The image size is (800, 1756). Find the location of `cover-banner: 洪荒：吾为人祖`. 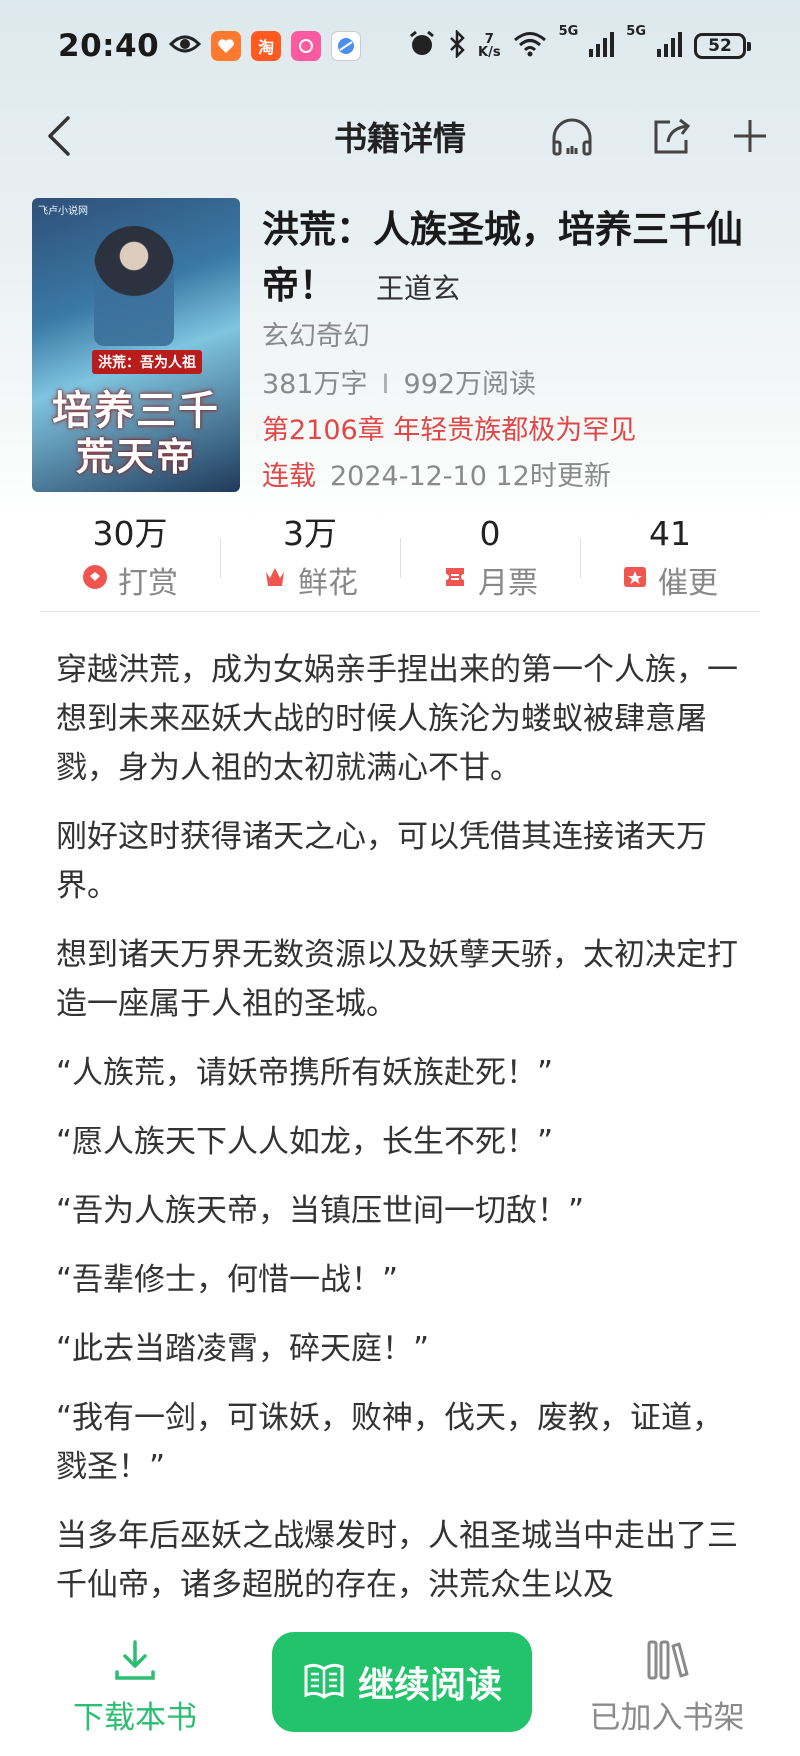

cover-banner: 洪荒：吾为人祖 is located at coordinates (147, 362).